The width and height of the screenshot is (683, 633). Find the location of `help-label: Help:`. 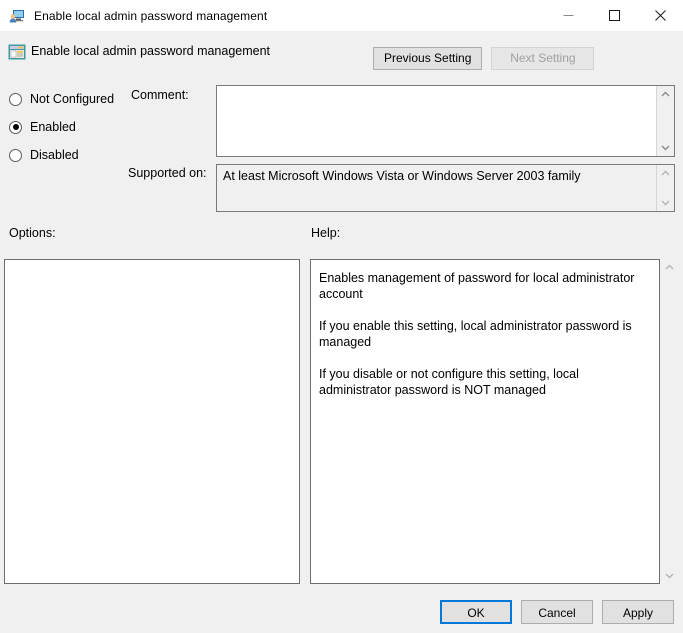

help-label: Help: is located at coordinates (326, 233).